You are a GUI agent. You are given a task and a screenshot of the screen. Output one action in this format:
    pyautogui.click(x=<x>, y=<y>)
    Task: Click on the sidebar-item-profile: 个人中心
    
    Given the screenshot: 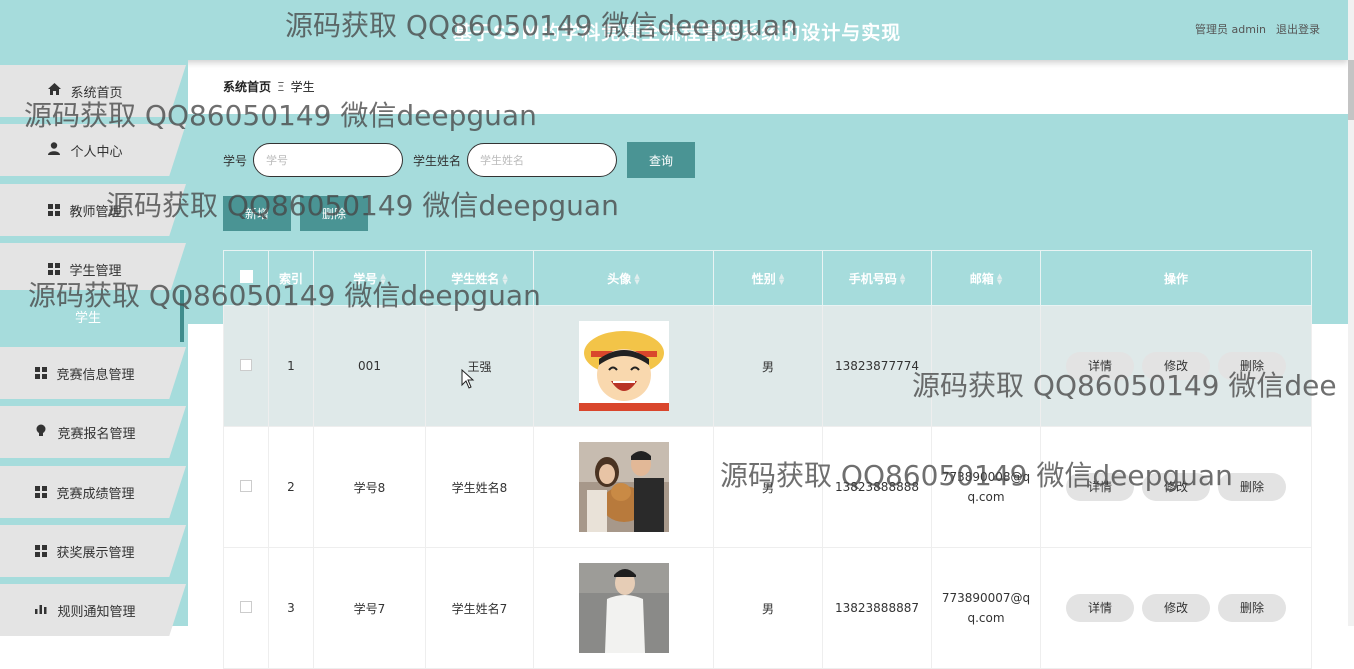 What is the action you would take?
    pyautogui.click(x=93, y=150)
    